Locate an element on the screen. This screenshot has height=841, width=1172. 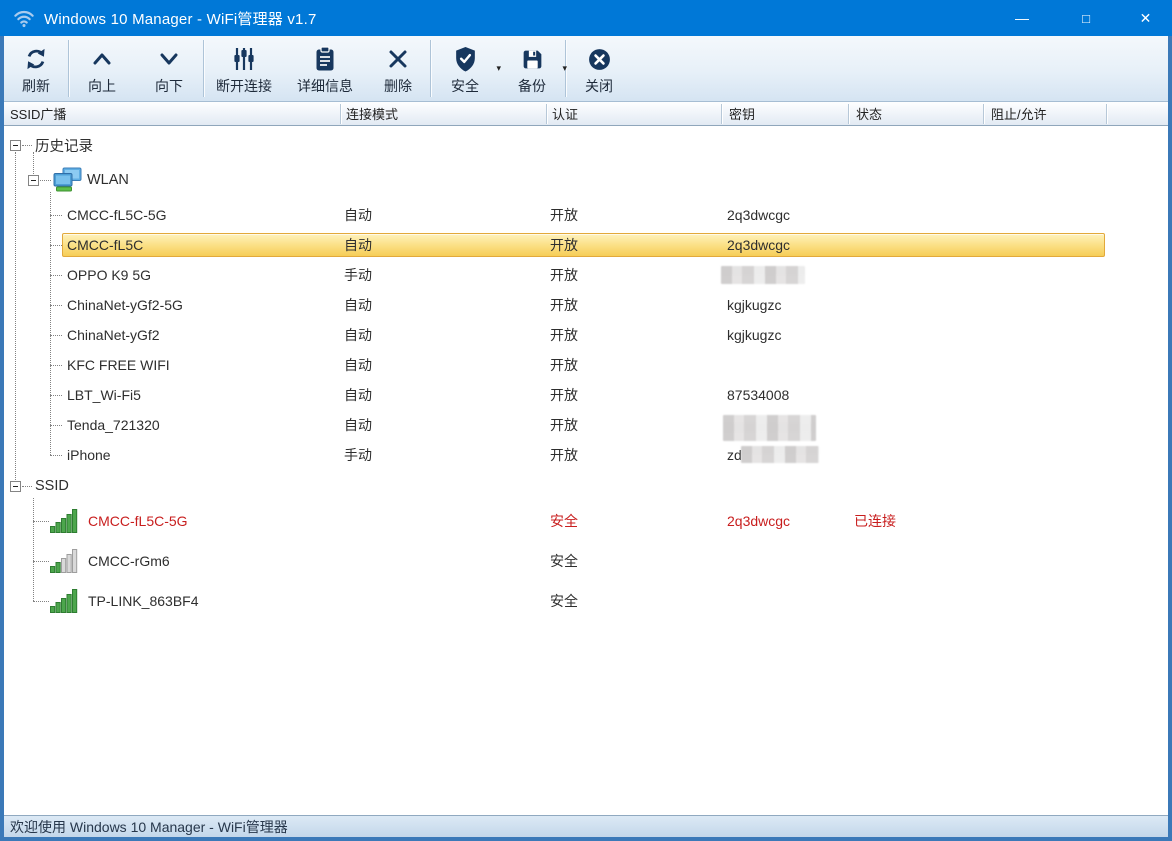
toolbar-label-backup: 备份 is located at coordinates (532, 86).